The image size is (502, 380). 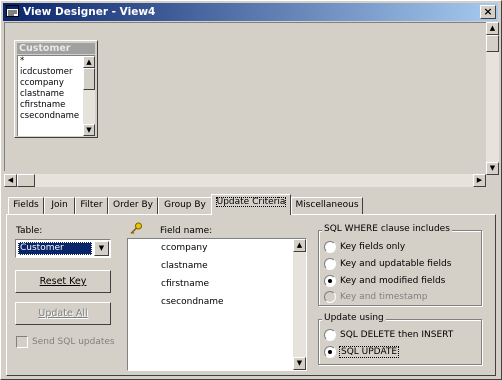 I want to click on title-bar: View Designer - View4 ×, so click(x=250, y=12).